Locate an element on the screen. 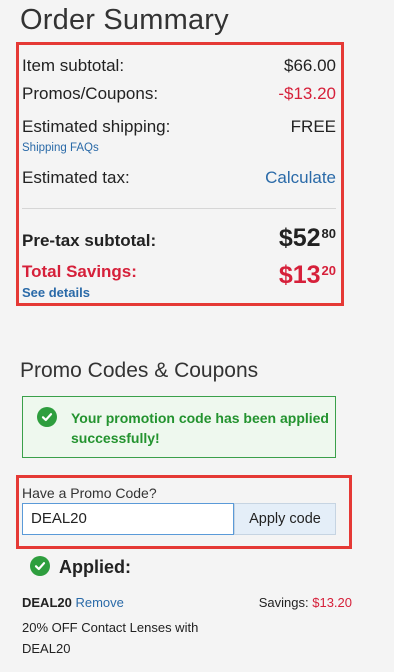 The image size is (394, 672). apply-code-button: Apply code is located at coordinates (285, 519).